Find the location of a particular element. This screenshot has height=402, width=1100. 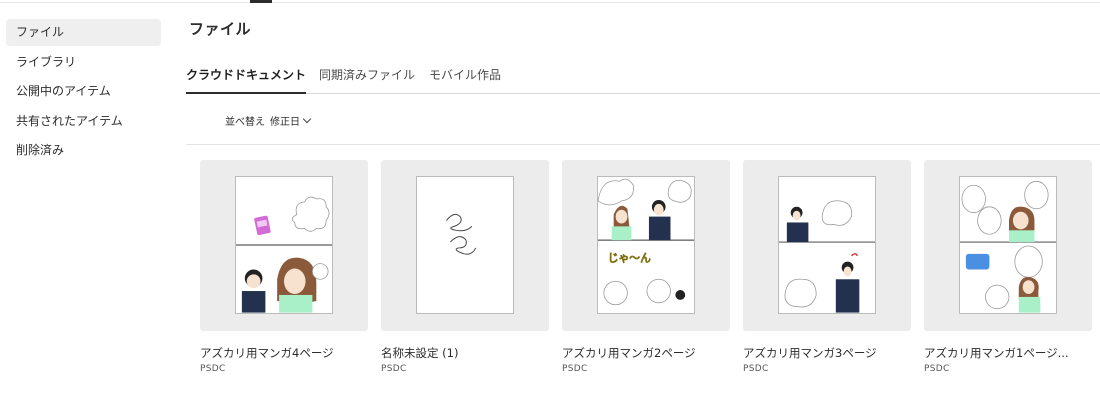

sort-value: 修正日 is located at coordinates (285, 122).